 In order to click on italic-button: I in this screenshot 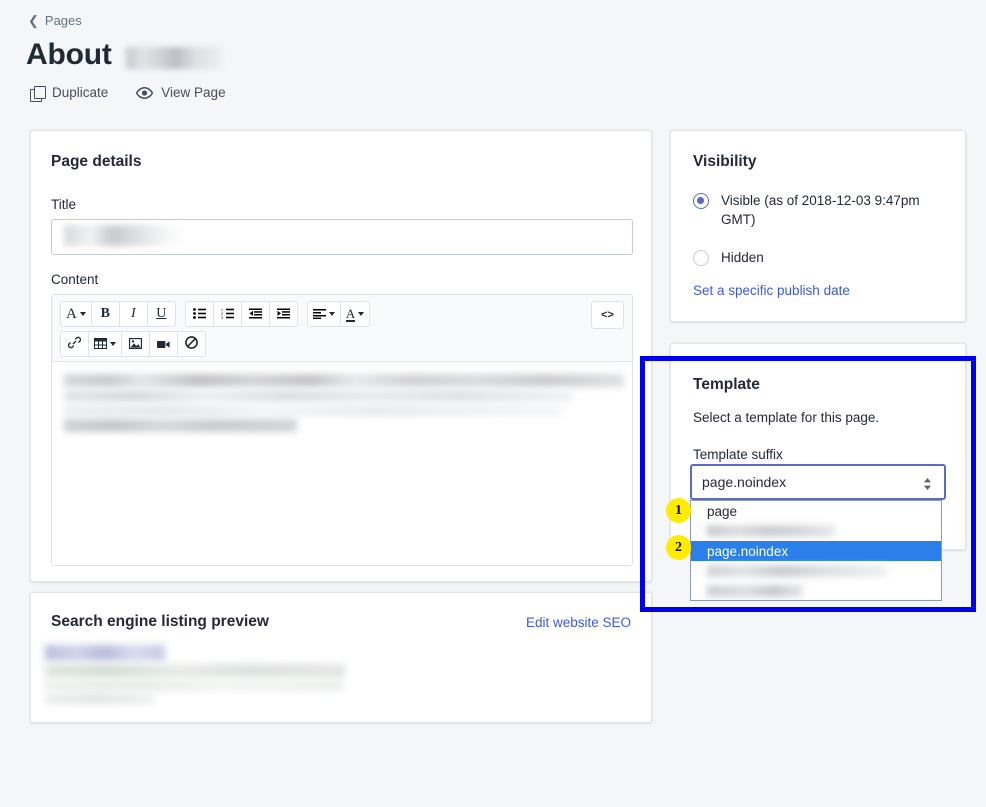, I will do `click(133, 314)`.